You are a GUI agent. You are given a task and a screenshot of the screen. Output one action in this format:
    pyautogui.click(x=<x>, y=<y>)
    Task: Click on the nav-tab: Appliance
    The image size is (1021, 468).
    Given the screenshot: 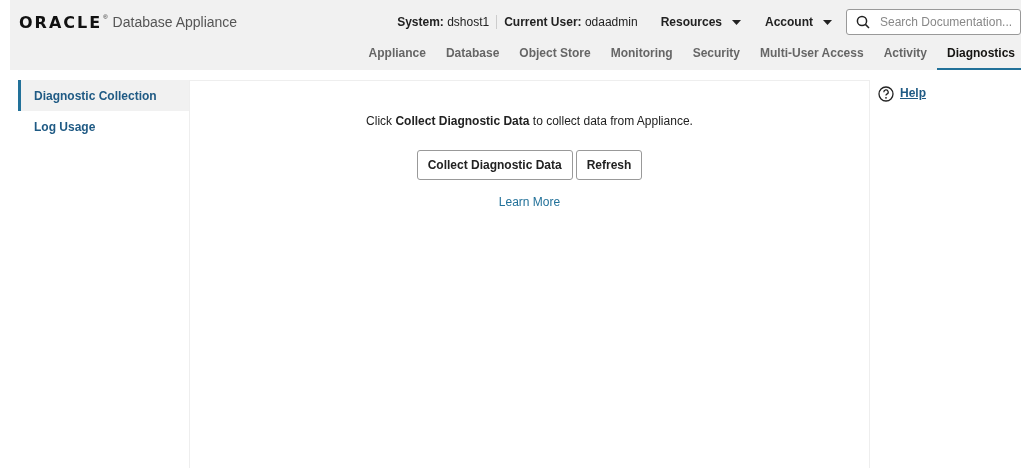 What is the action you would take?
    pyautogui.click(x=397, y=57)
    